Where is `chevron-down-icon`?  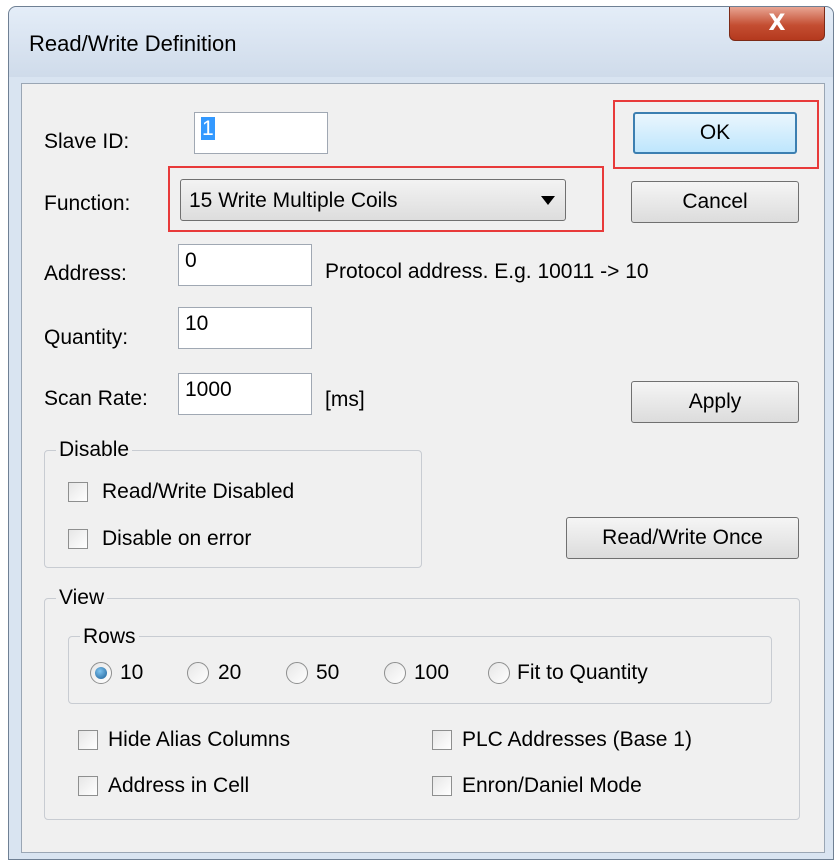 chevron-down-icon is located at coordinates (548, 200).